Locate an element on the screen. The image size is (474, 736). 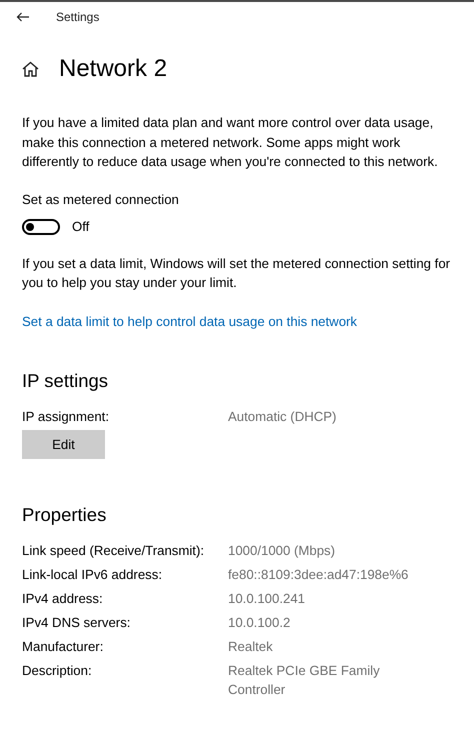
toggle-label: Set as metered connection is located at coordinates (101, 199).